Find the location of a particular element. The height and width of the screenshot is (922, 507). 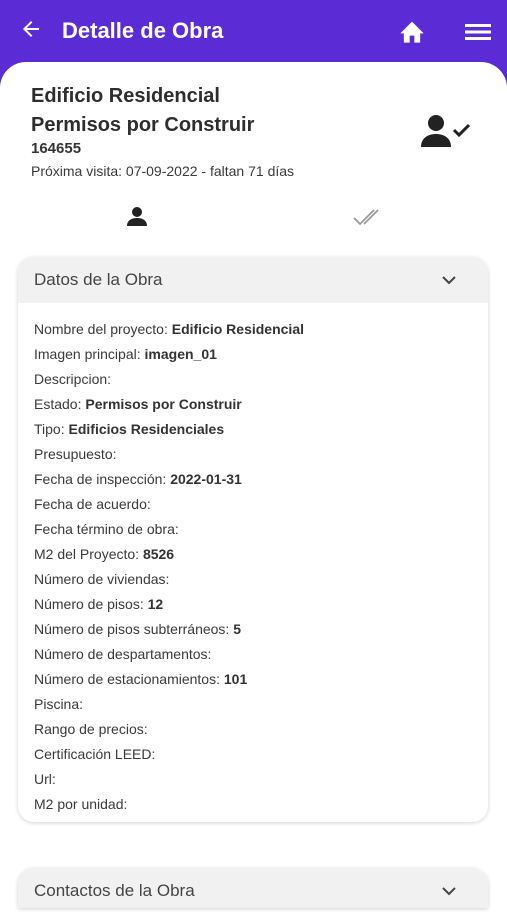

datos-card-title: Datos de la Obra is located at coordinates (98, 279).